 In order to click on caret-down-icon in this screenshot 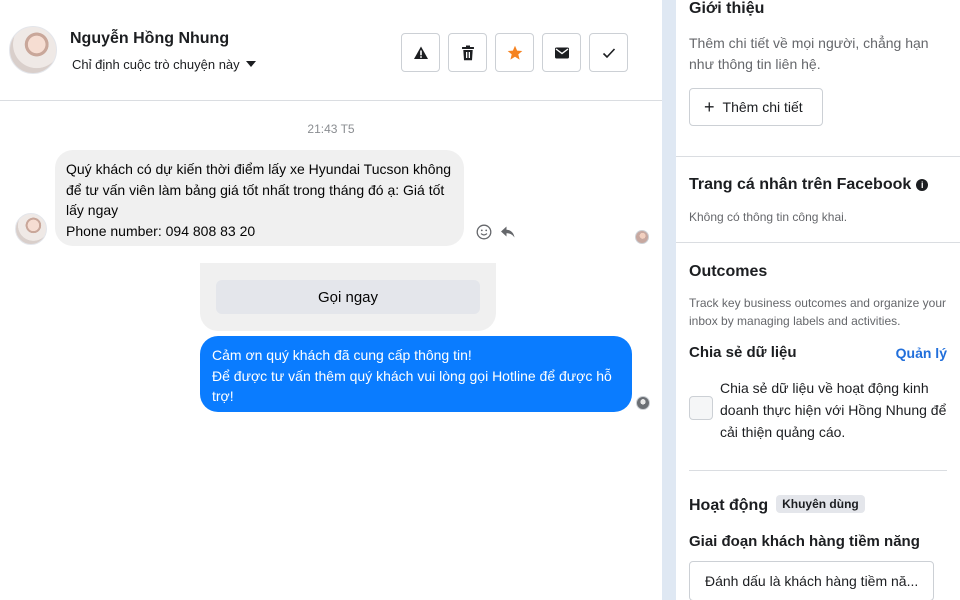, I will do `click(250, 63)`.